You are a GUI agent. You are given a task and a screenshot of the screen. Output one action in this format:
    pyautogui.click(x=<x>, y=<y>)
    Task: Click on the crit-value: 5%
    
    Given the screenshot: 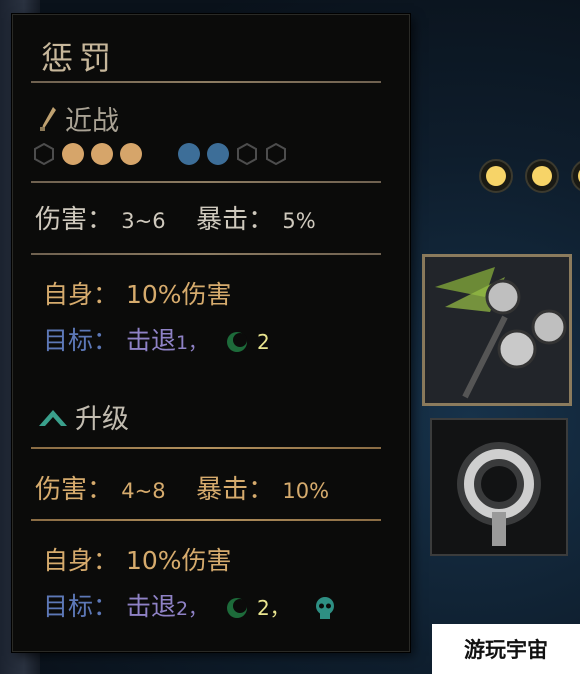 What is the action you would take?
    pyautogui.click(x=299, y=221)
    